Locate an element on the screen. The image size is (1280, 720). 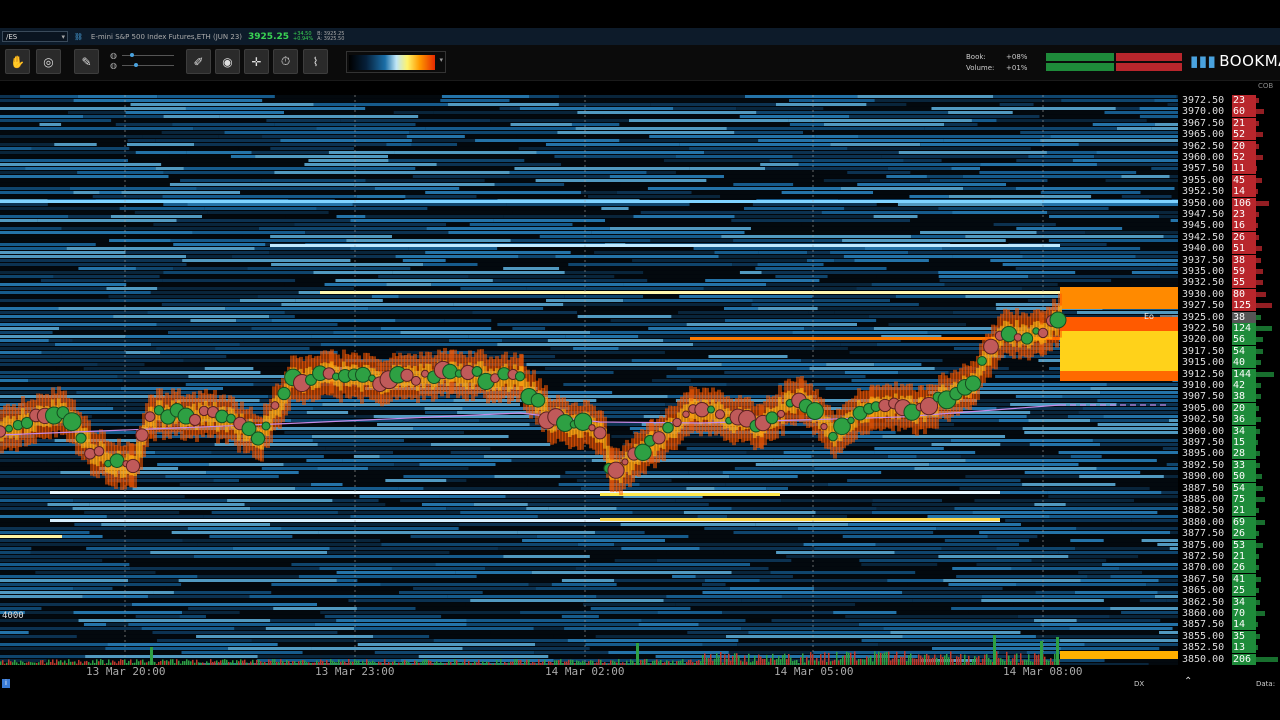
ladder-row: 3900.00 34 is located at coordinates (1229, 431).